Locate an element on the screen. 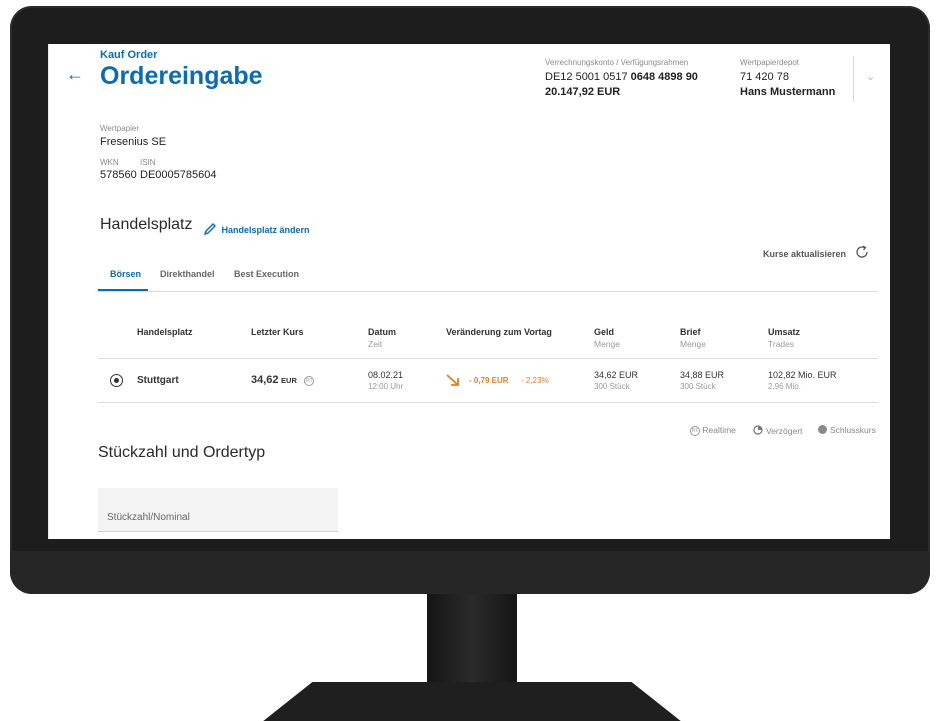 This screenshot has width=943, height=721. tab-best-execution: Best Execution is located at coordinates (266, 274).